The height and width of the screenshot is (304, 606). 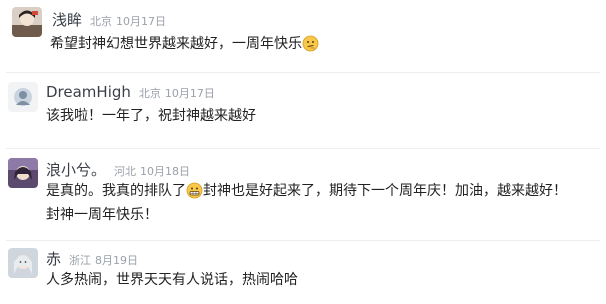 What do you see at coordinates (125, 171) in the screenshot?
I see `location: 河北` at bounding box center [125, 171].